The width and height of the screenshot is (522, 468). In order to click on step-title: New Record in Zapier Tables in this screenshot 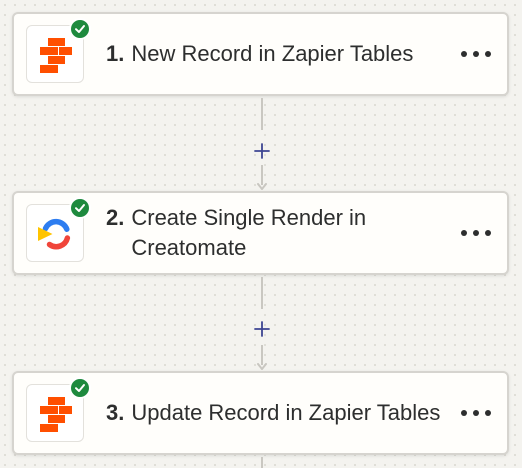, I will do `click(272, 53)`.